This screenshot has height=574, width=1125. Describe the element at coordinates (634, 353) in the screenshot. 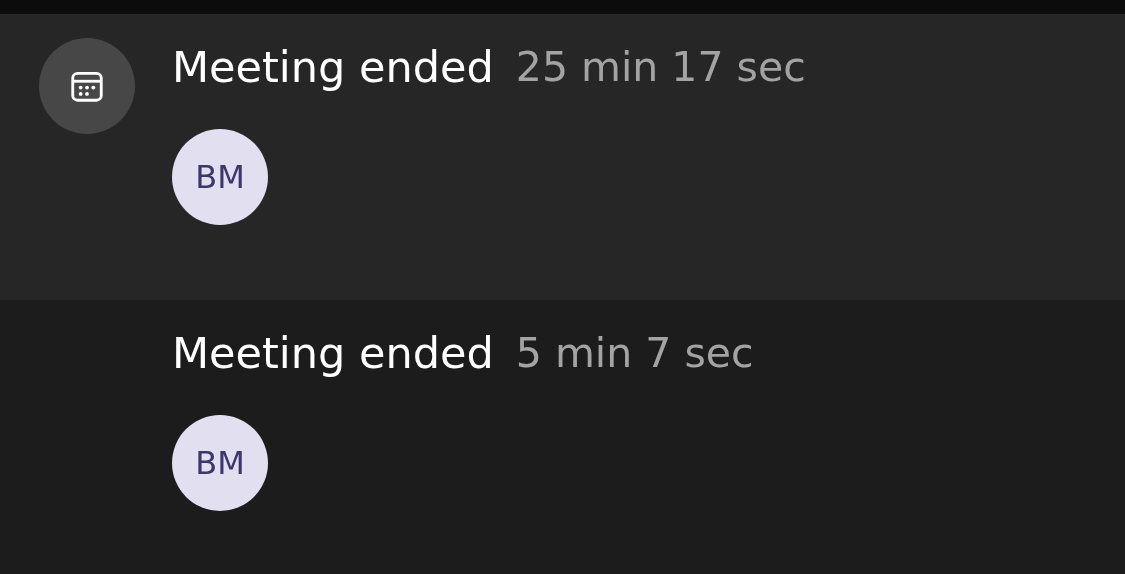

I see `meeting-duration: 5 min 7 sec` at that location.